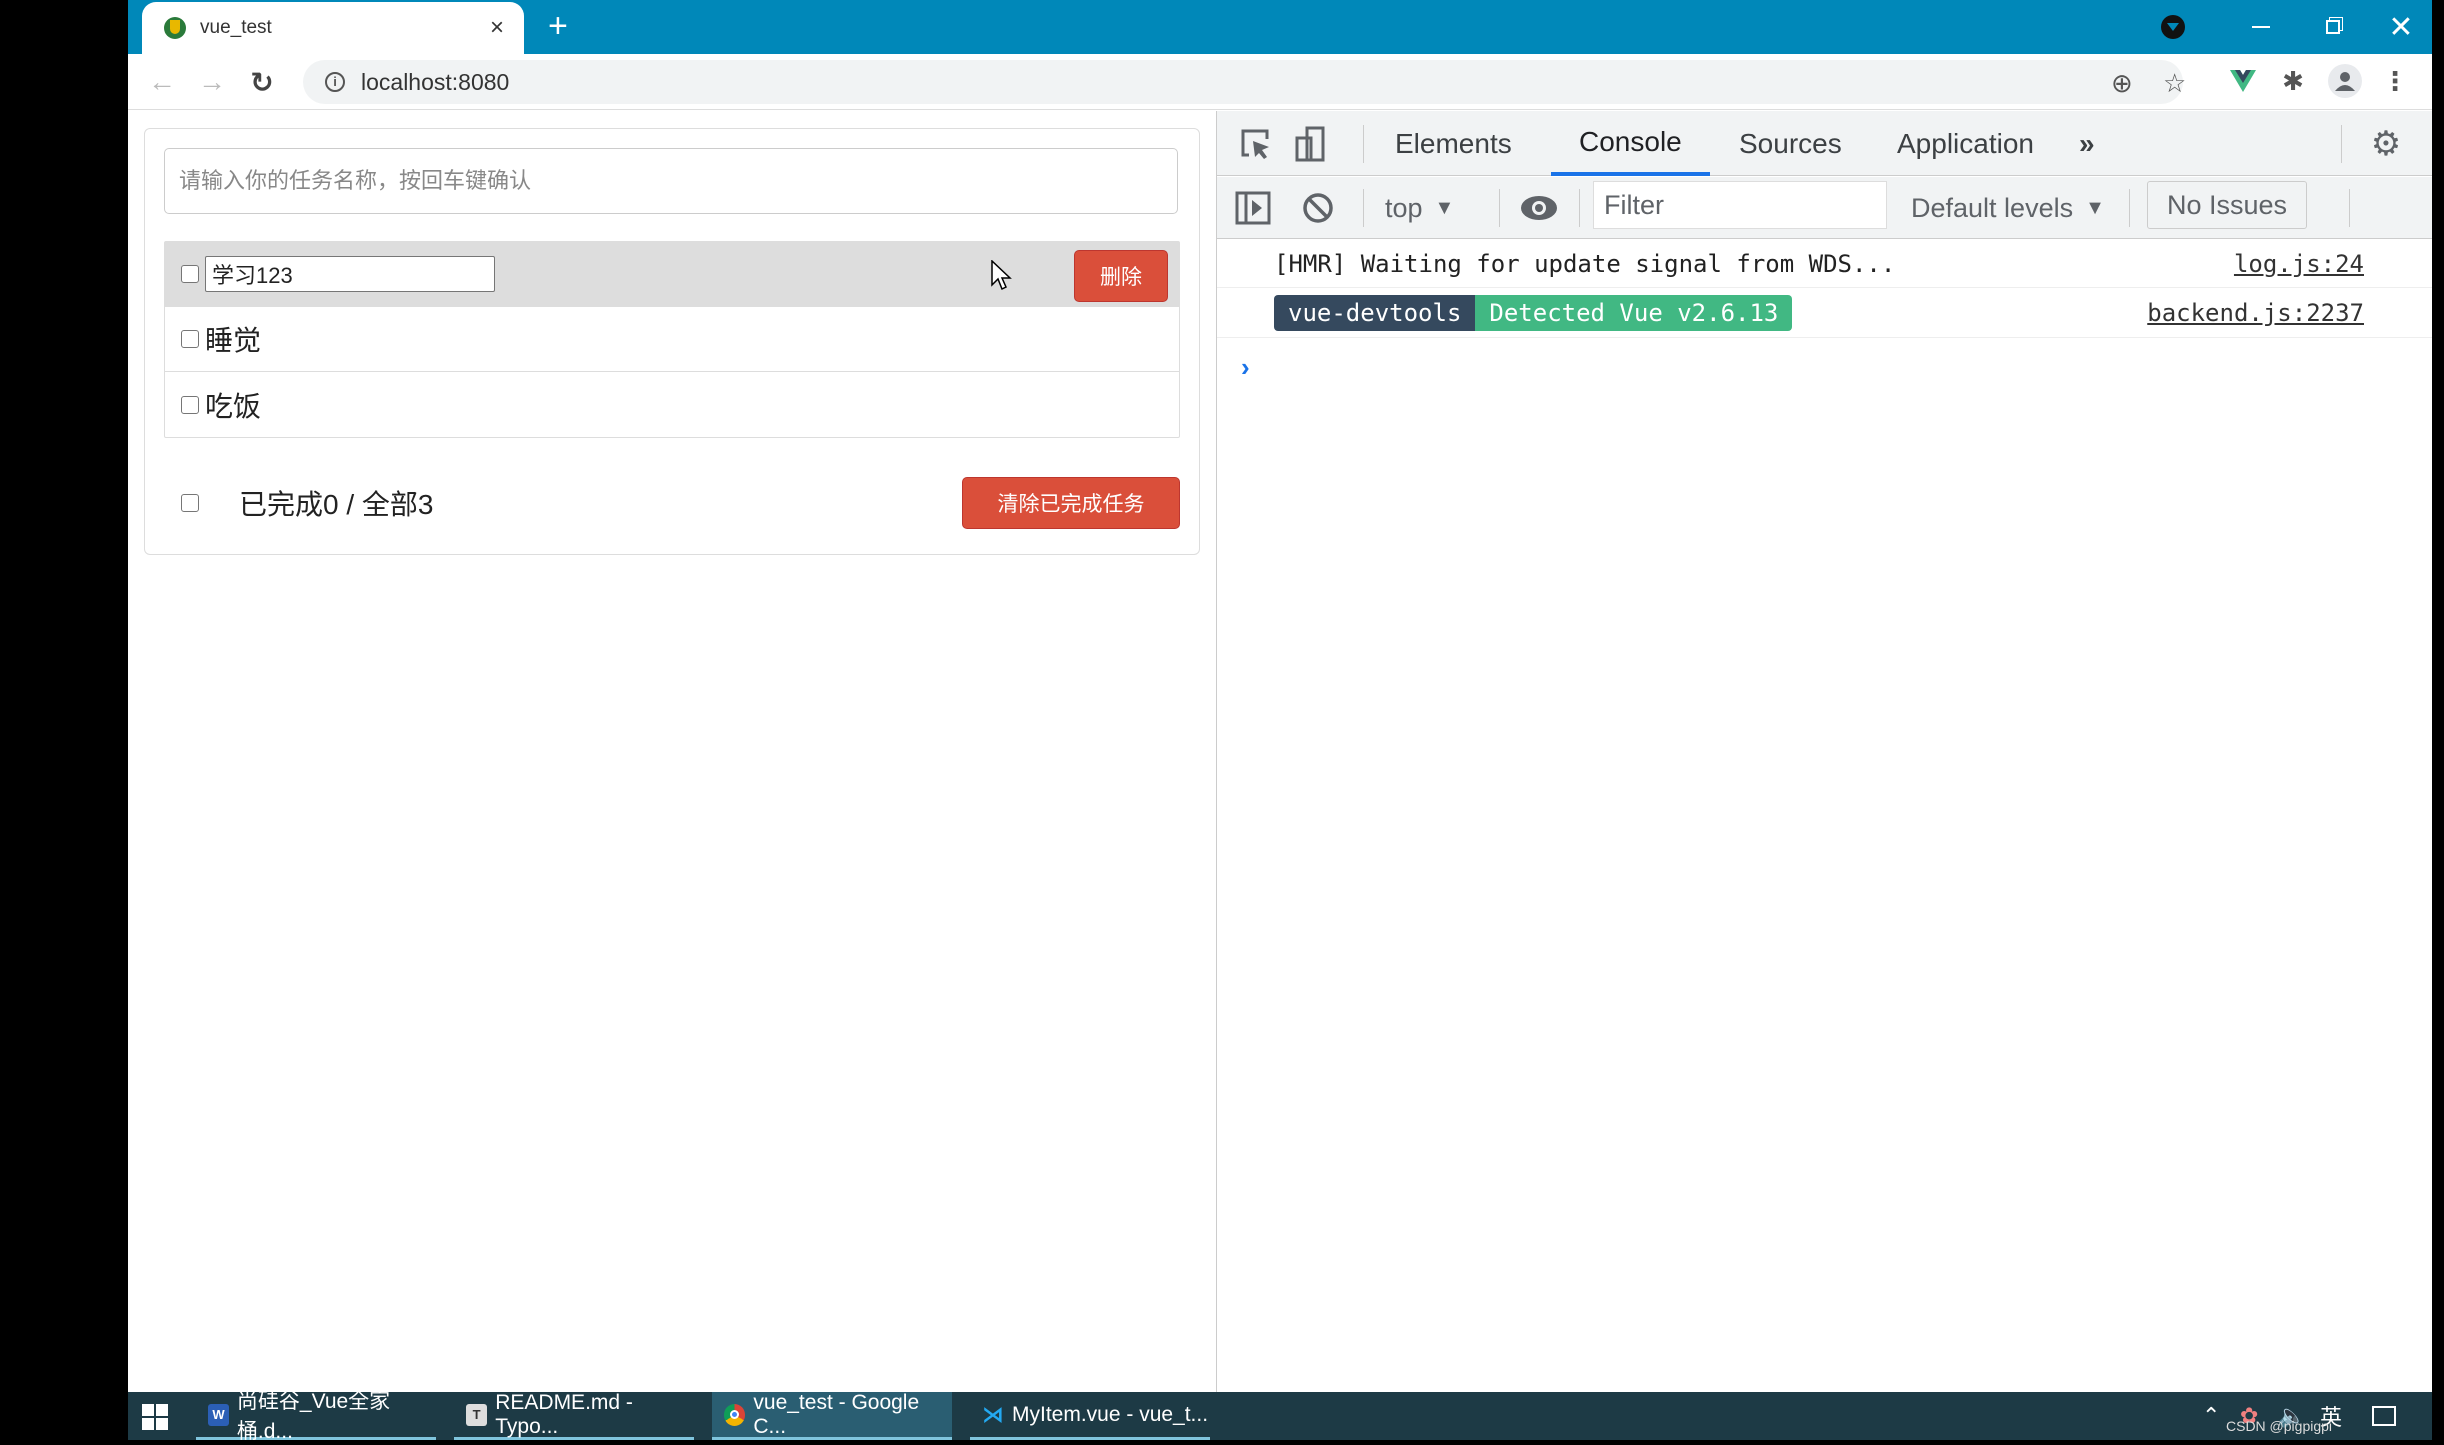  I want to click on restore-button, so click(2333, 27).